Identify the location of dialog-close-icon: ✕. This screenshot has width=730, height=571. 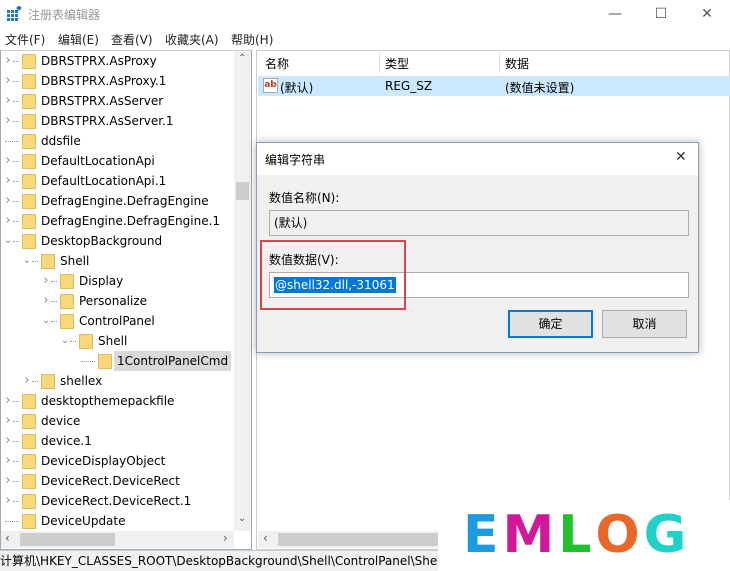
(681, 157).